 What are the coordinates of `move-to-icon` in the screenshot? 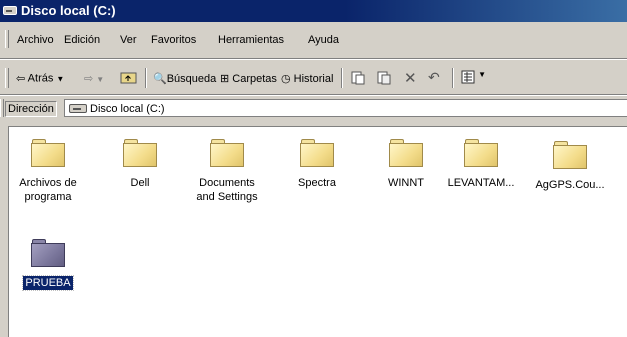 It's located at (358, 78).